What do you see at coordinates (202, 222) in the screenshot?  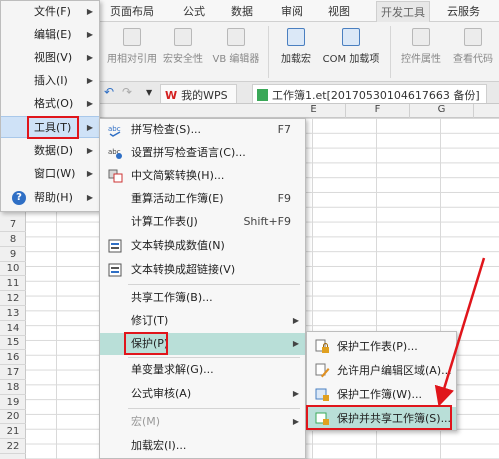 I see `menu-calc-sheet: 计算工作表(J) Shift+F9` at bounding box center [202, 222].